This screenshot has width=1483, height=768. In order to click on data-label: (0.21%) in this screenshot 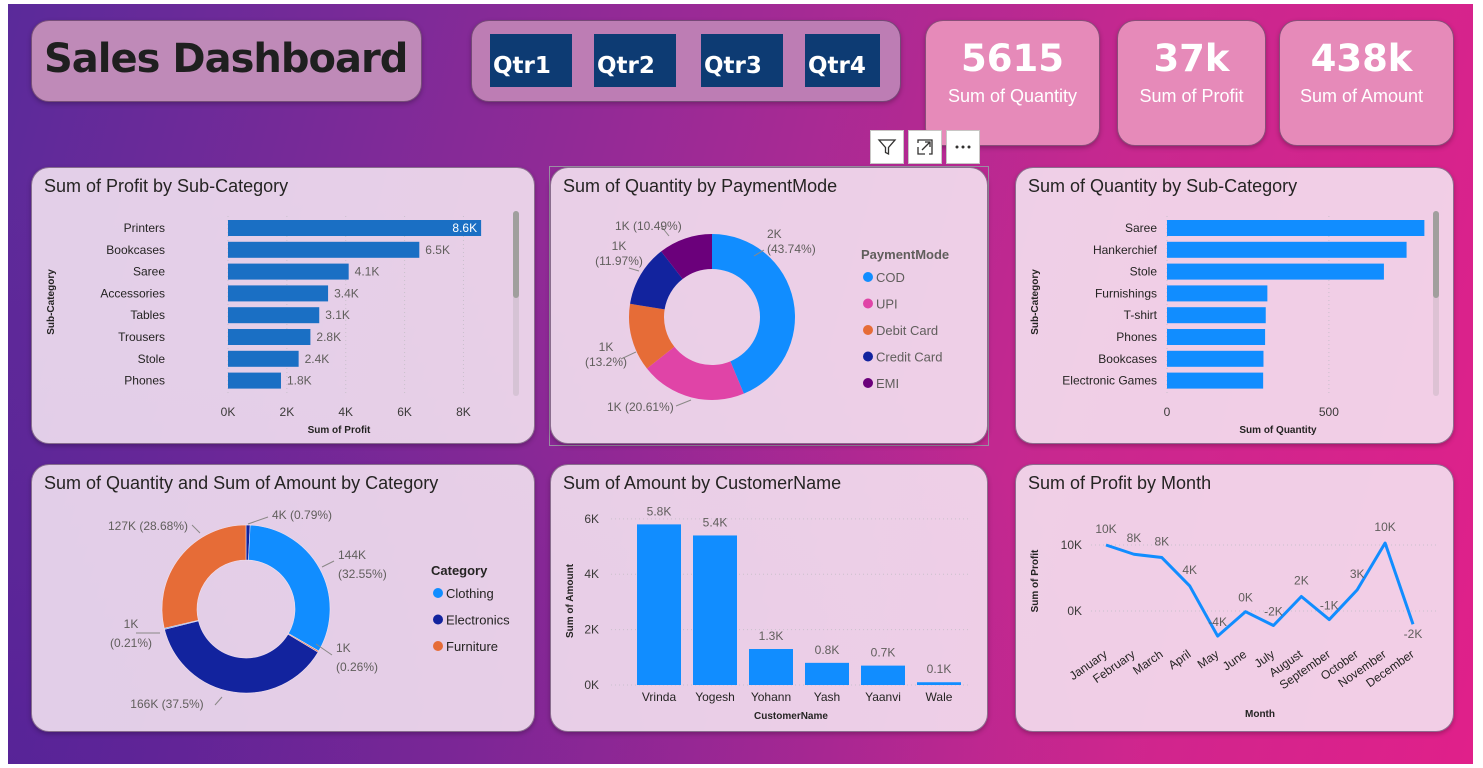, I will do `click(131, 643)`.